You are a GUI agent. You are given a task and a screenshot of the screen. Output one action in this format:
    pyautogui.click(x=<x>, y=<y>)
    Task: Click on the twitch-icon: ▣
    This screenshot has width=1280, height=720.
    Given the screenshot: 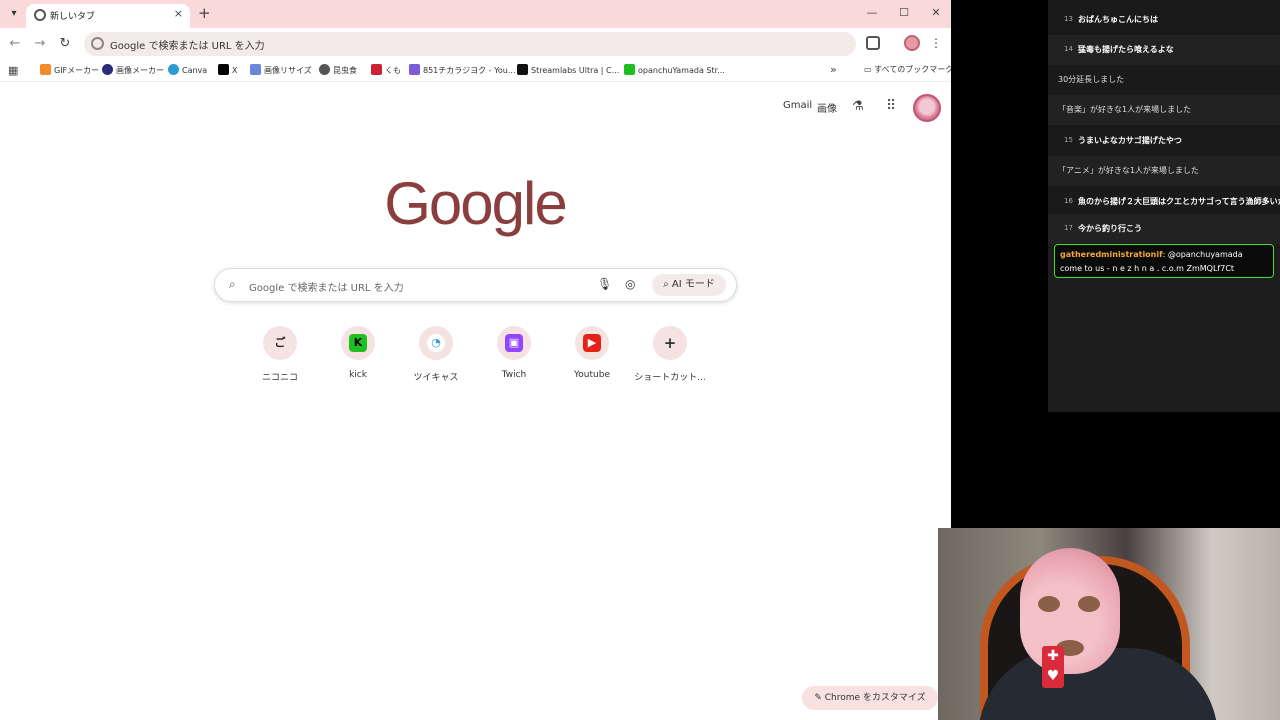 What is the action you would take?
    pyautogui.click(x=514, y=343)
    